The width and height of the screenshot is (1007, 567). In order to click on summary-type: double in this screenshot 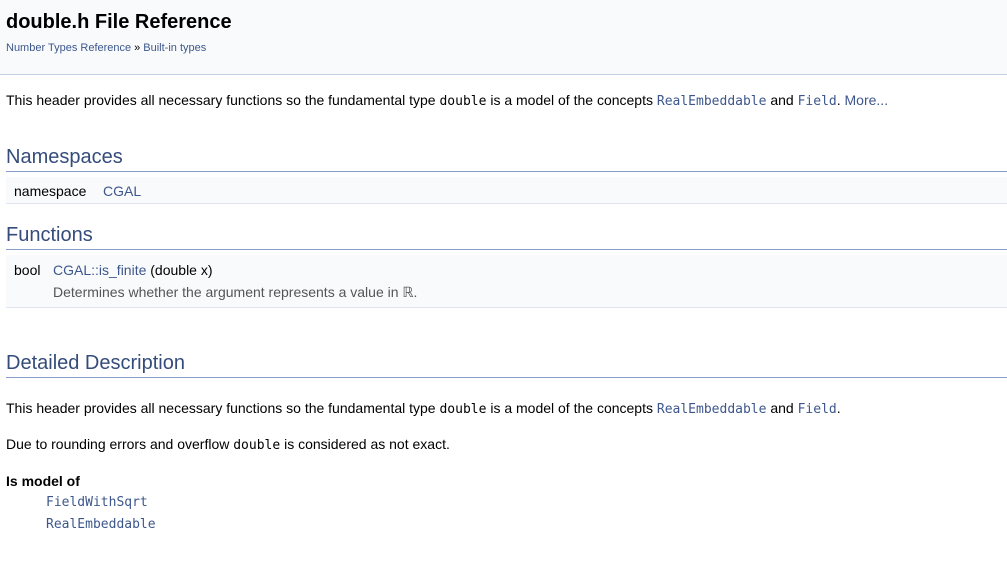, I will do `click(463, 101)`.